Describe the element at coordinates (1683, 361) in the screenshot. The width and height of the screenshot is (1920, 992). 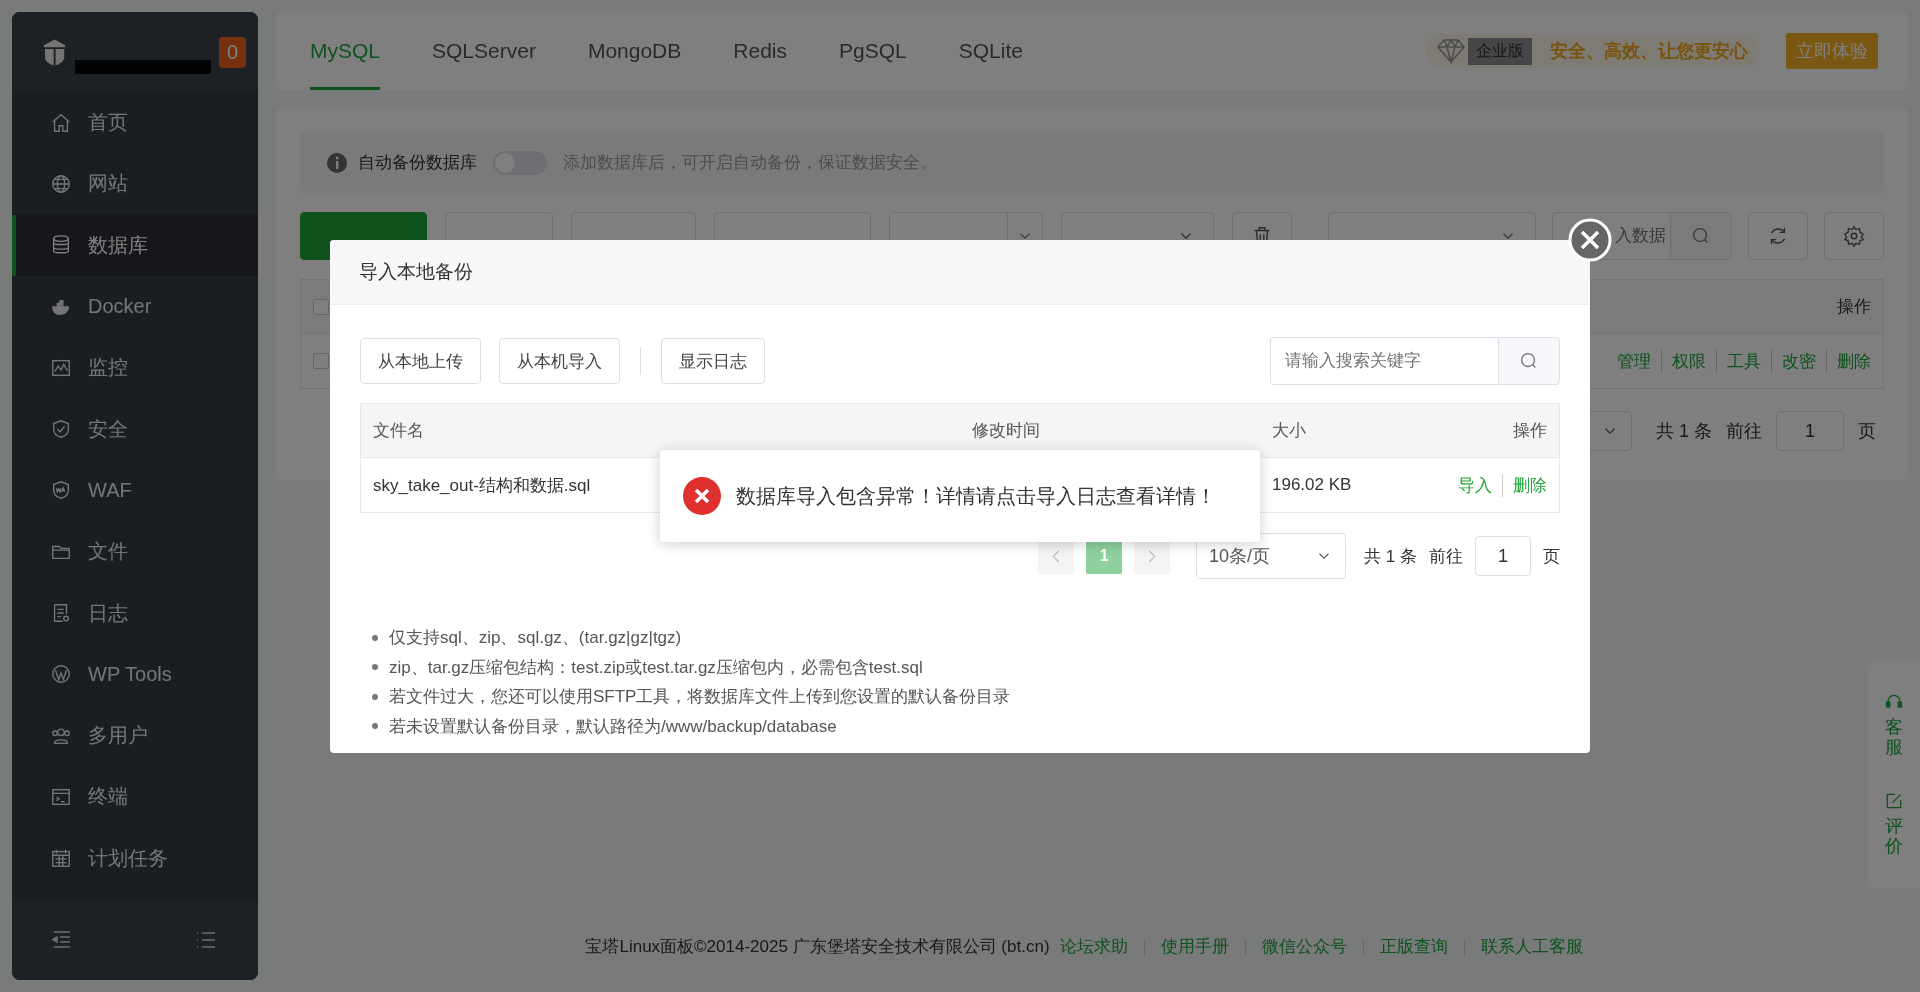
I see `row-action-link: 权限` at that location.